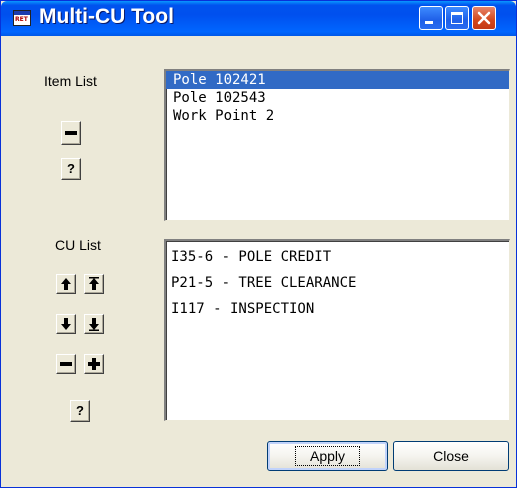 The image size is (517, 488). I want to click on maximize-button, so click(457, 18).